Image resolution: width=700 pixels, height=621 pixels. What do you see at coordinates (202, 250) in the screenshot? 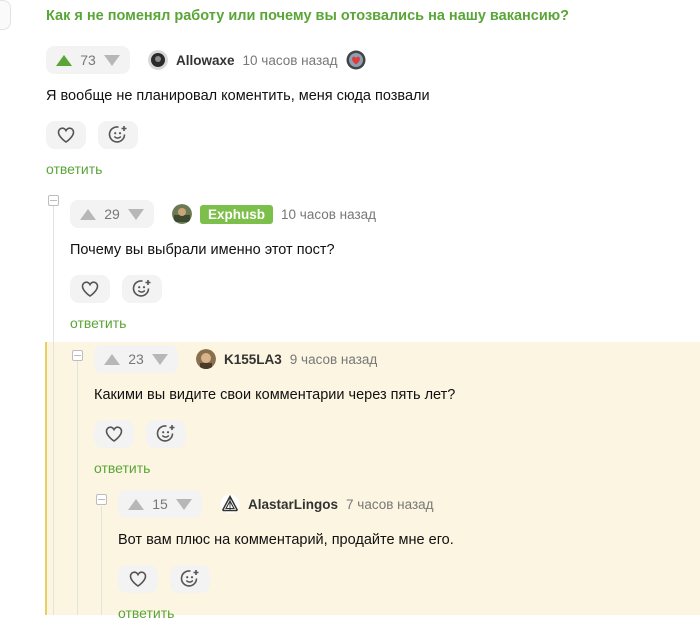
I see `comment-text: Почему вы выбрали именно этот пост?` at bounding box center [202, 250].